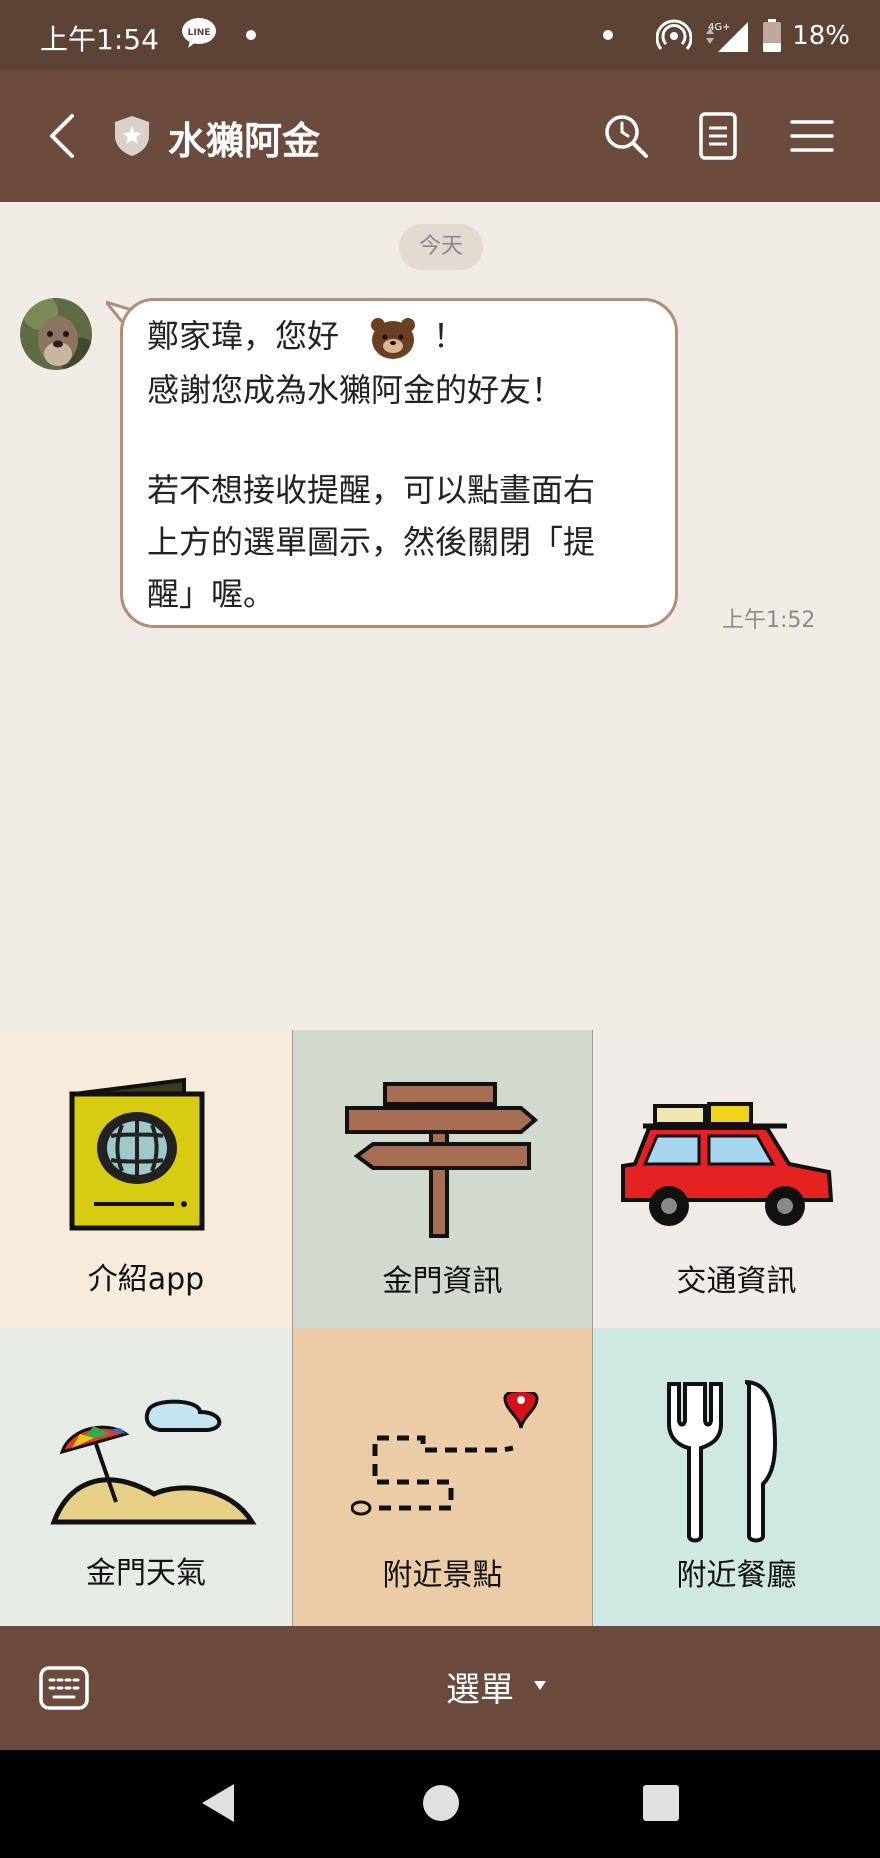  What do you see at coordinates (393, 338) in the screenshot?
I see `bear-emoji` at bounding box center [393, 338].